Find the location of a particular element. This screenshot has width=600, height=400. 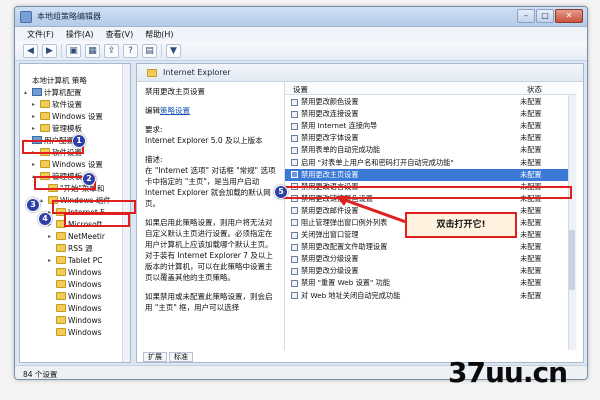

callout-double-click: 双击打开它! is located at coordinates (461, 225).